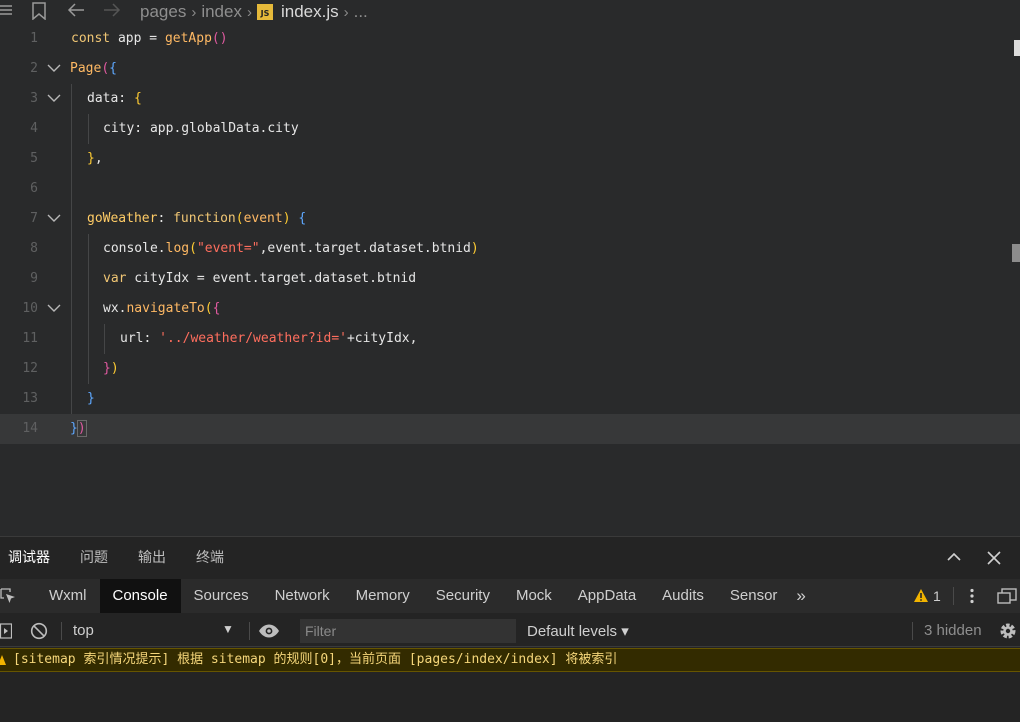 Image resolution: width=1020 pixels, height=722 pixels. I want to click on code-line: 6, so click(510, 189).